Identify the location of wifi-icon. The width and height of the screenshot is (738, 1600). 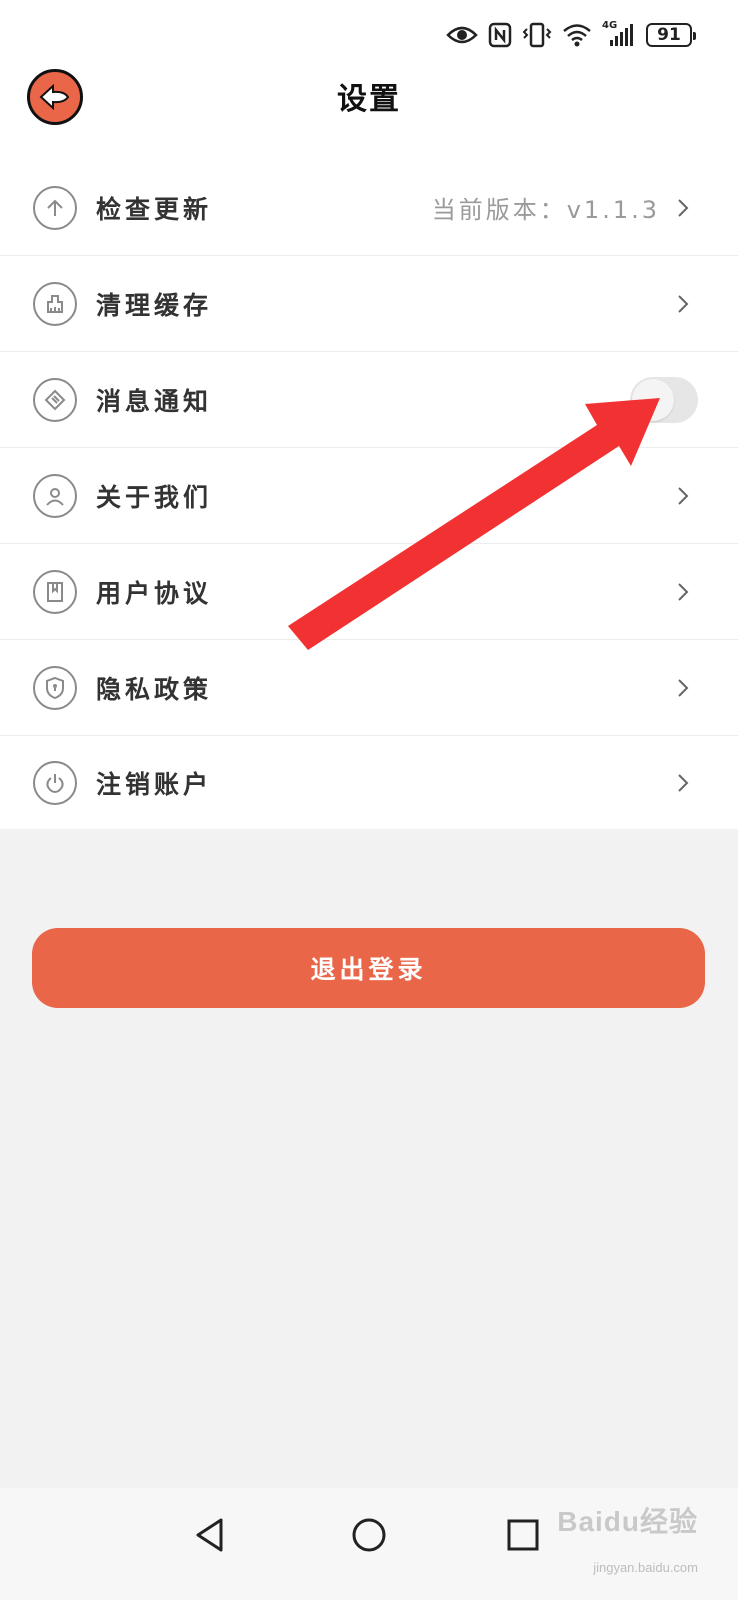
(577, 35).